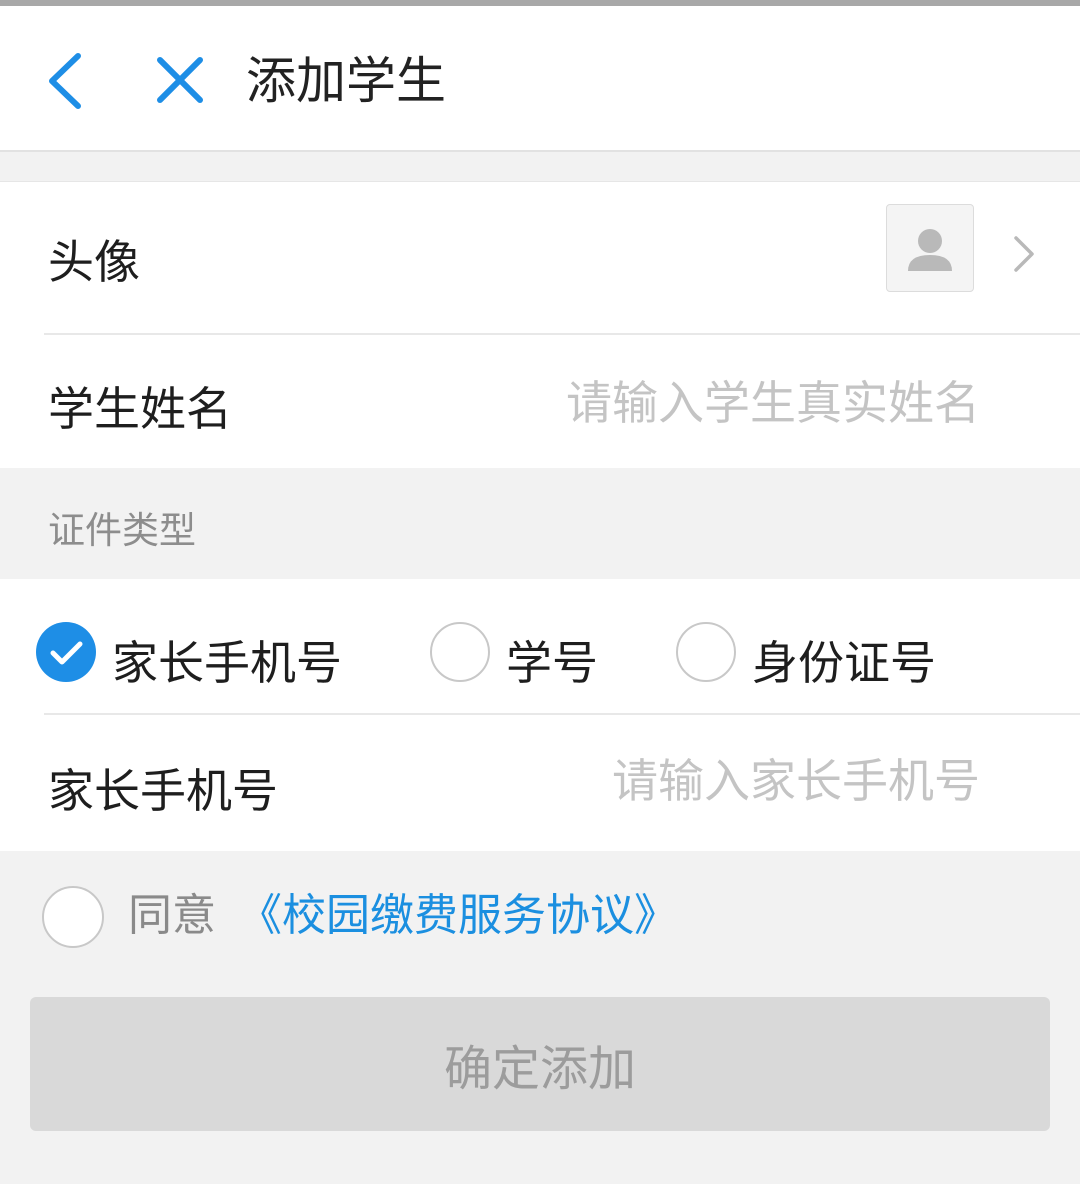  What do you see at coordinates (770, 781) in the screenshot?
I see `parent-phone-input` at bounding box center [770, 781].